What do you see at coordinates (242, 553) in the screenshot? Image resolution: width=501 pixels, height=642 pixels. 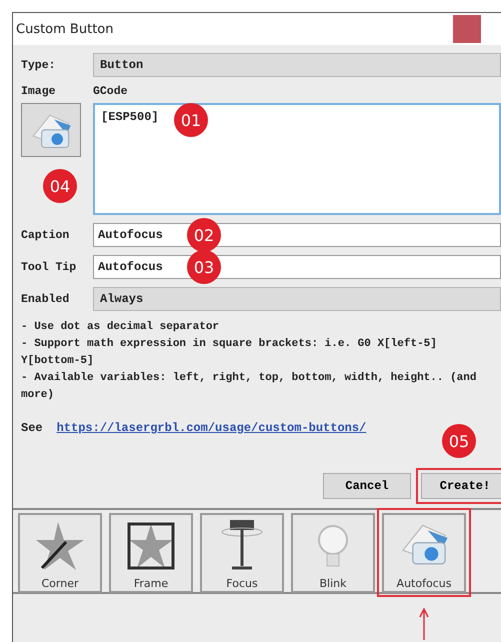 I see `toolbar-button: Focus` at bounding box center [242, 553].